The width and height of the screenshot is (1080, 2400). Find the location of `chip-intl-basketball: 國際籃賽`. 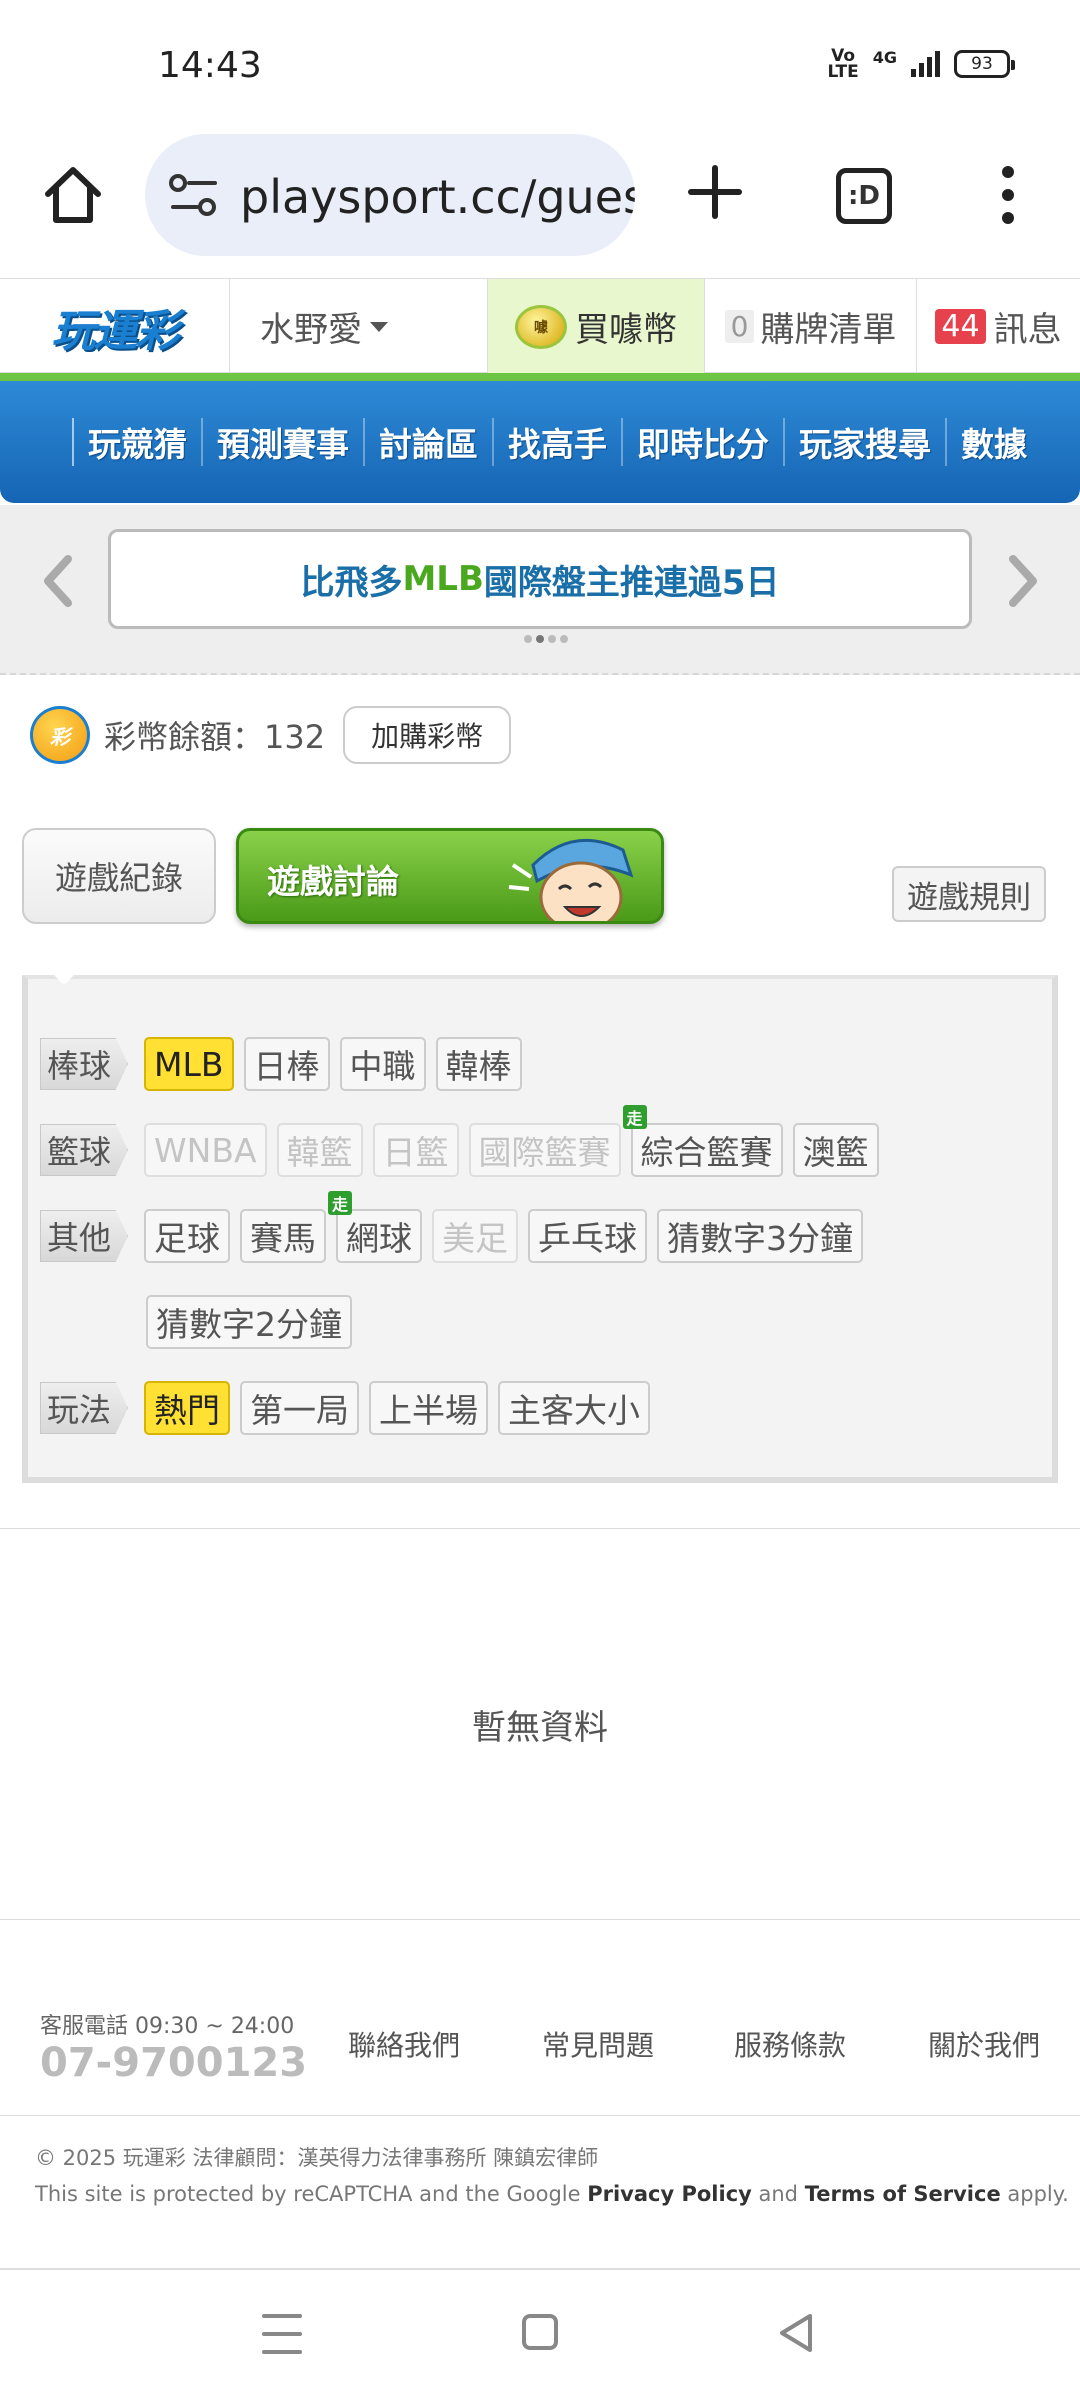

chip-intl-basketball: 國際籃賽 is located at coordinates (544, 1150).